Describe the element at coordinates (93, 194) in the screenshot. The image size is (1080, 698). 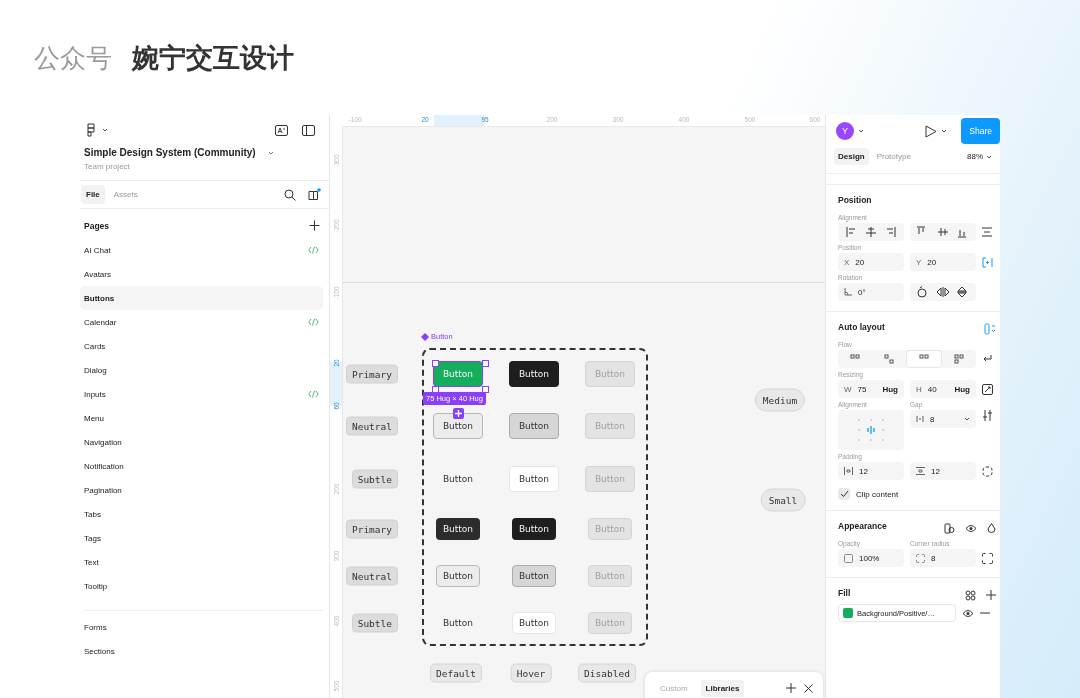
I see `panel-tab: File` at that location.